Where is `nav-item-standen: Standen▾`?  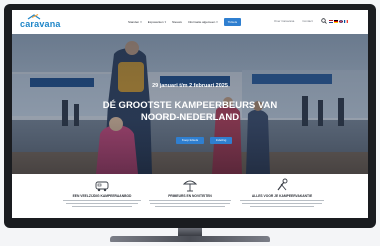 nav-item-standen: Standen▾ is located at coordinates (135, 22).